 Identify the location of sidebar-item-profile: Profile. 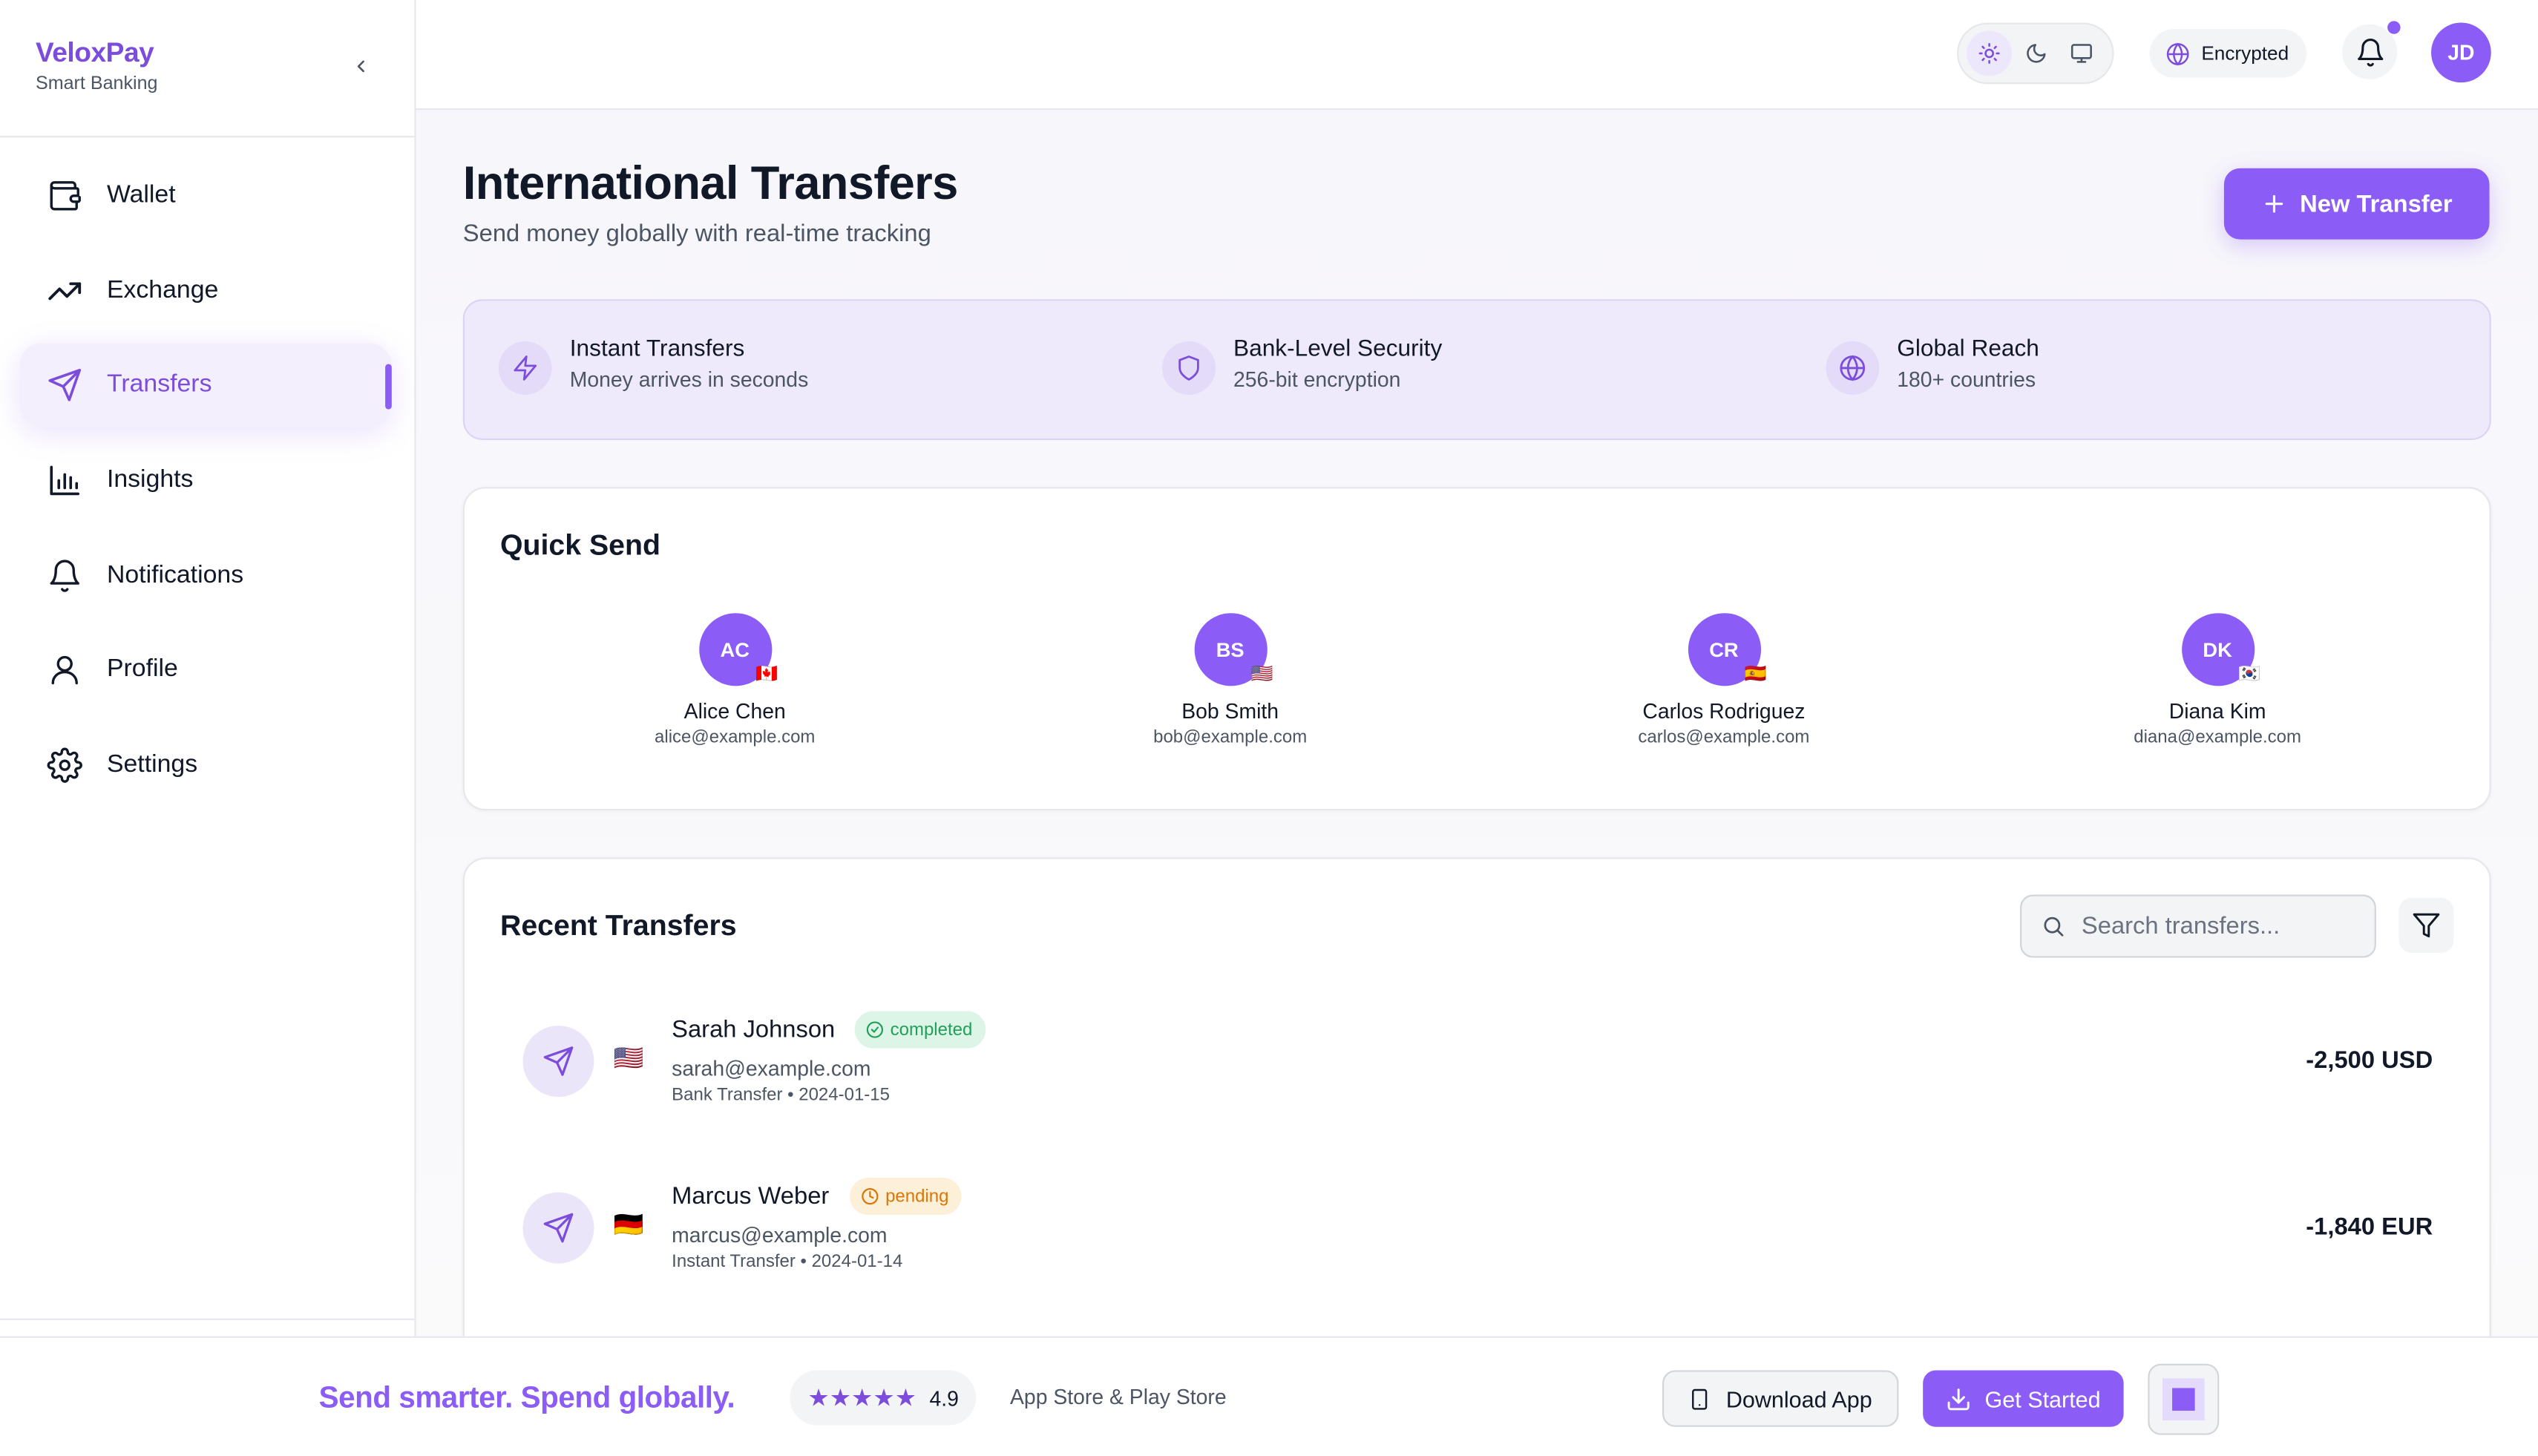
(205, 671).